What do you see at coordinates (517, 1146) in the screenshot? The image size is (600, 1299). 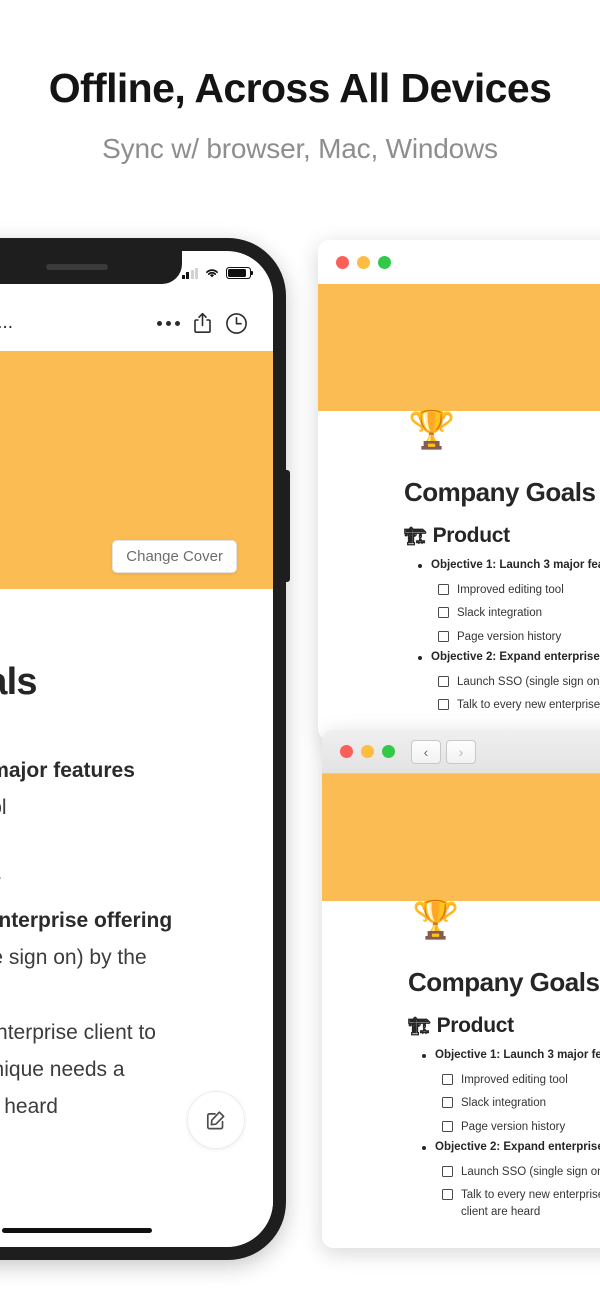 I see `bullet-text: Objective 2: Expand enterprise offer` at bounding box center [517, 1146].